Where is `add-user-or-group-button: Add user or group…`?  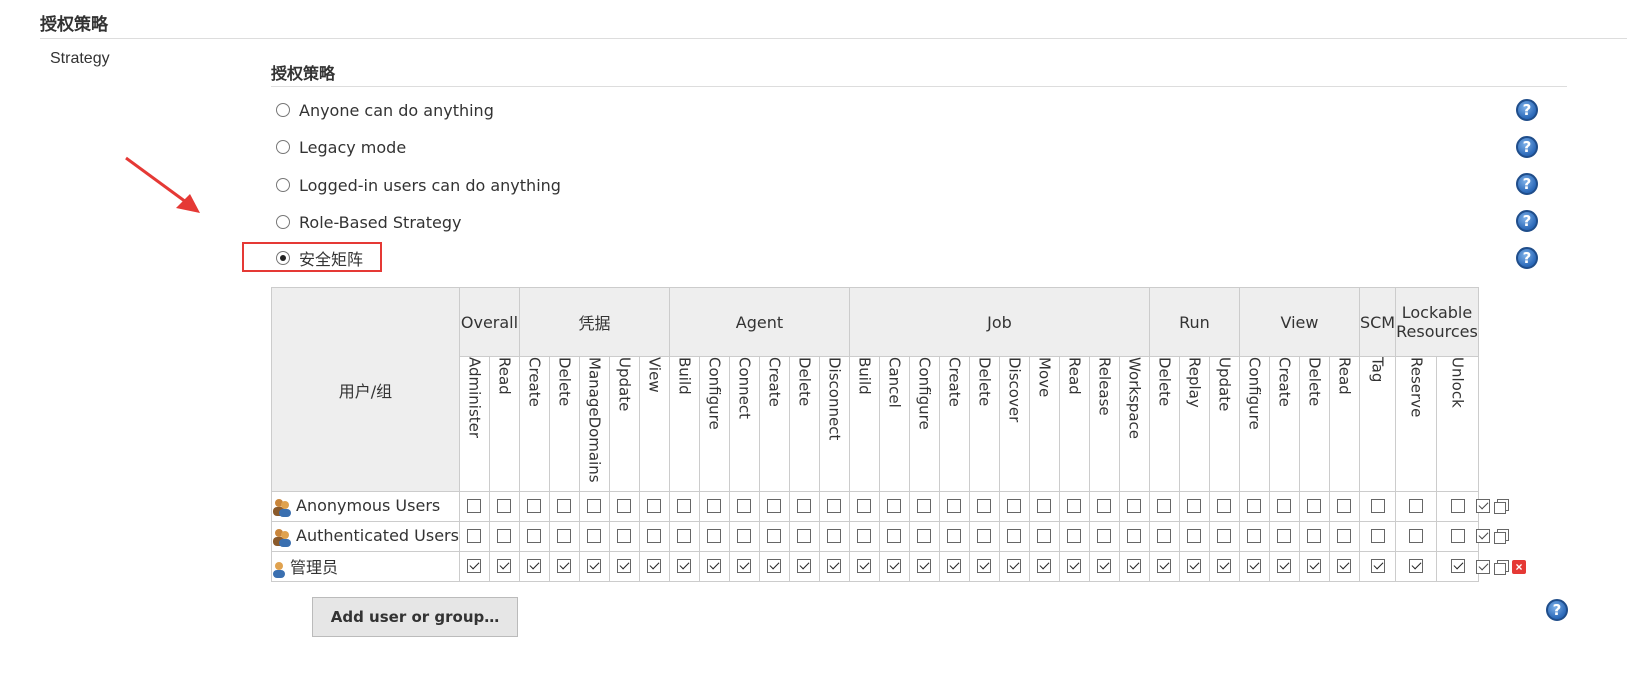
add-user-or-group-button: Add user or group… is located at coordinates (415, 617).